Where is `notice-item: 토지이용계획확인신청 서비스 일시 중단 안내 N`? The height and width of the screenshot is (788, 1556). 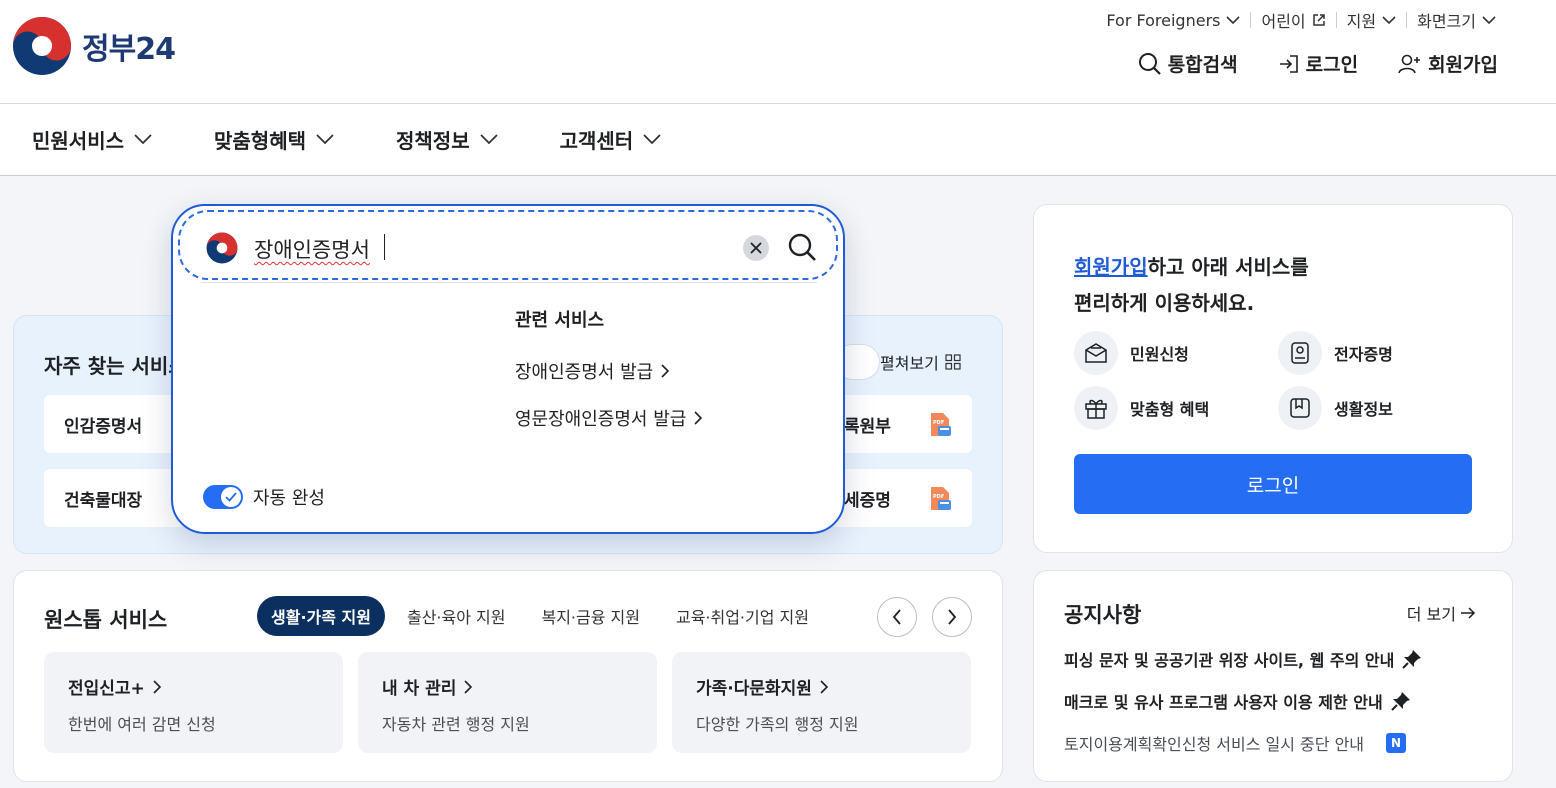 notice-item: 토지이용계획확인신청 서비스 일시 중단 안내 N is located at coordinates (1235, 743).